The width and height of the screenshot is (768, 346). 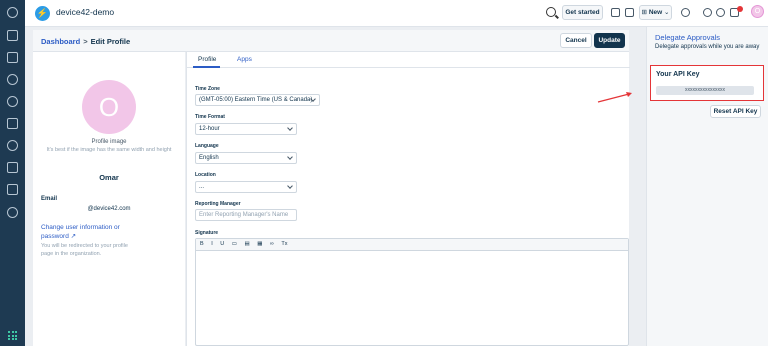 What do you see at coordinates (331, 41) in the screenshot?
I see `page-header: Dashboard > Edit Profile Cancel Update` at bounding box center [331, 41].